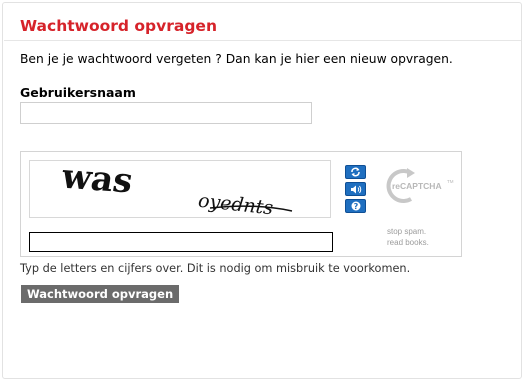  I want to click on recaptcha-logo-tm: TM, so click(450, 181).